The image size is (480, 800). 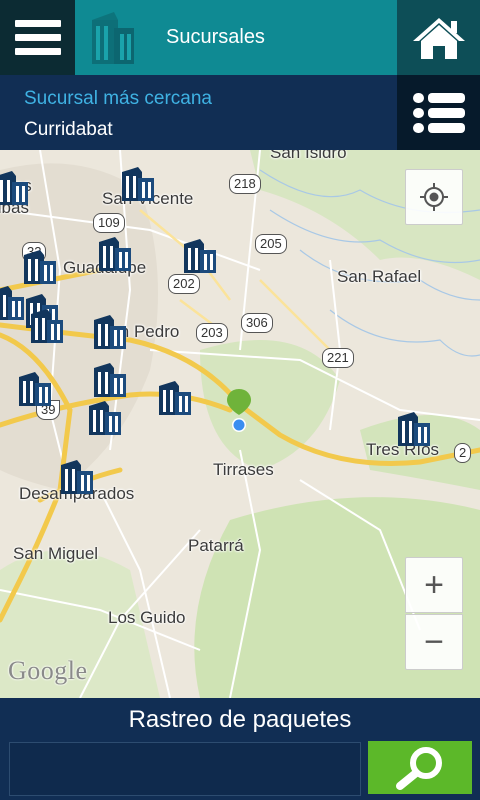 I want to click on zoom-out-button: −, so click(x=434, y=642).